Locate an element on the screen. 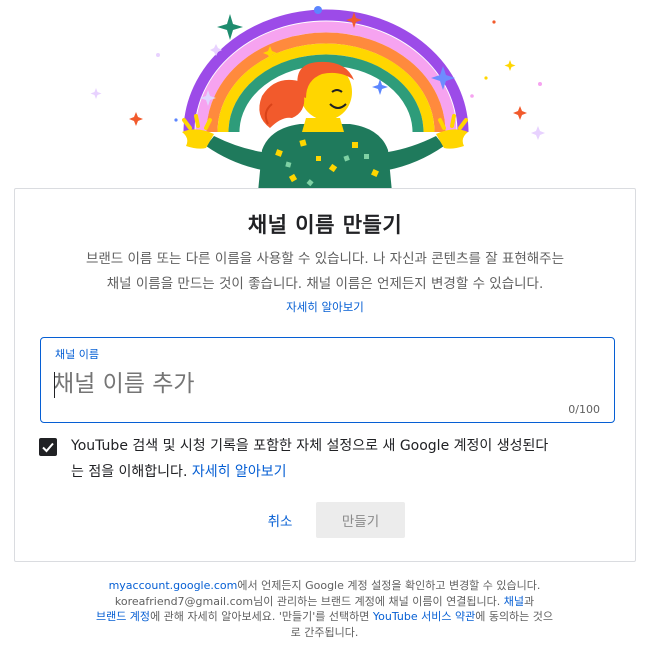  terms-of-service-link: YouTube 서비스 약관 is located at coordinates (424, 616).